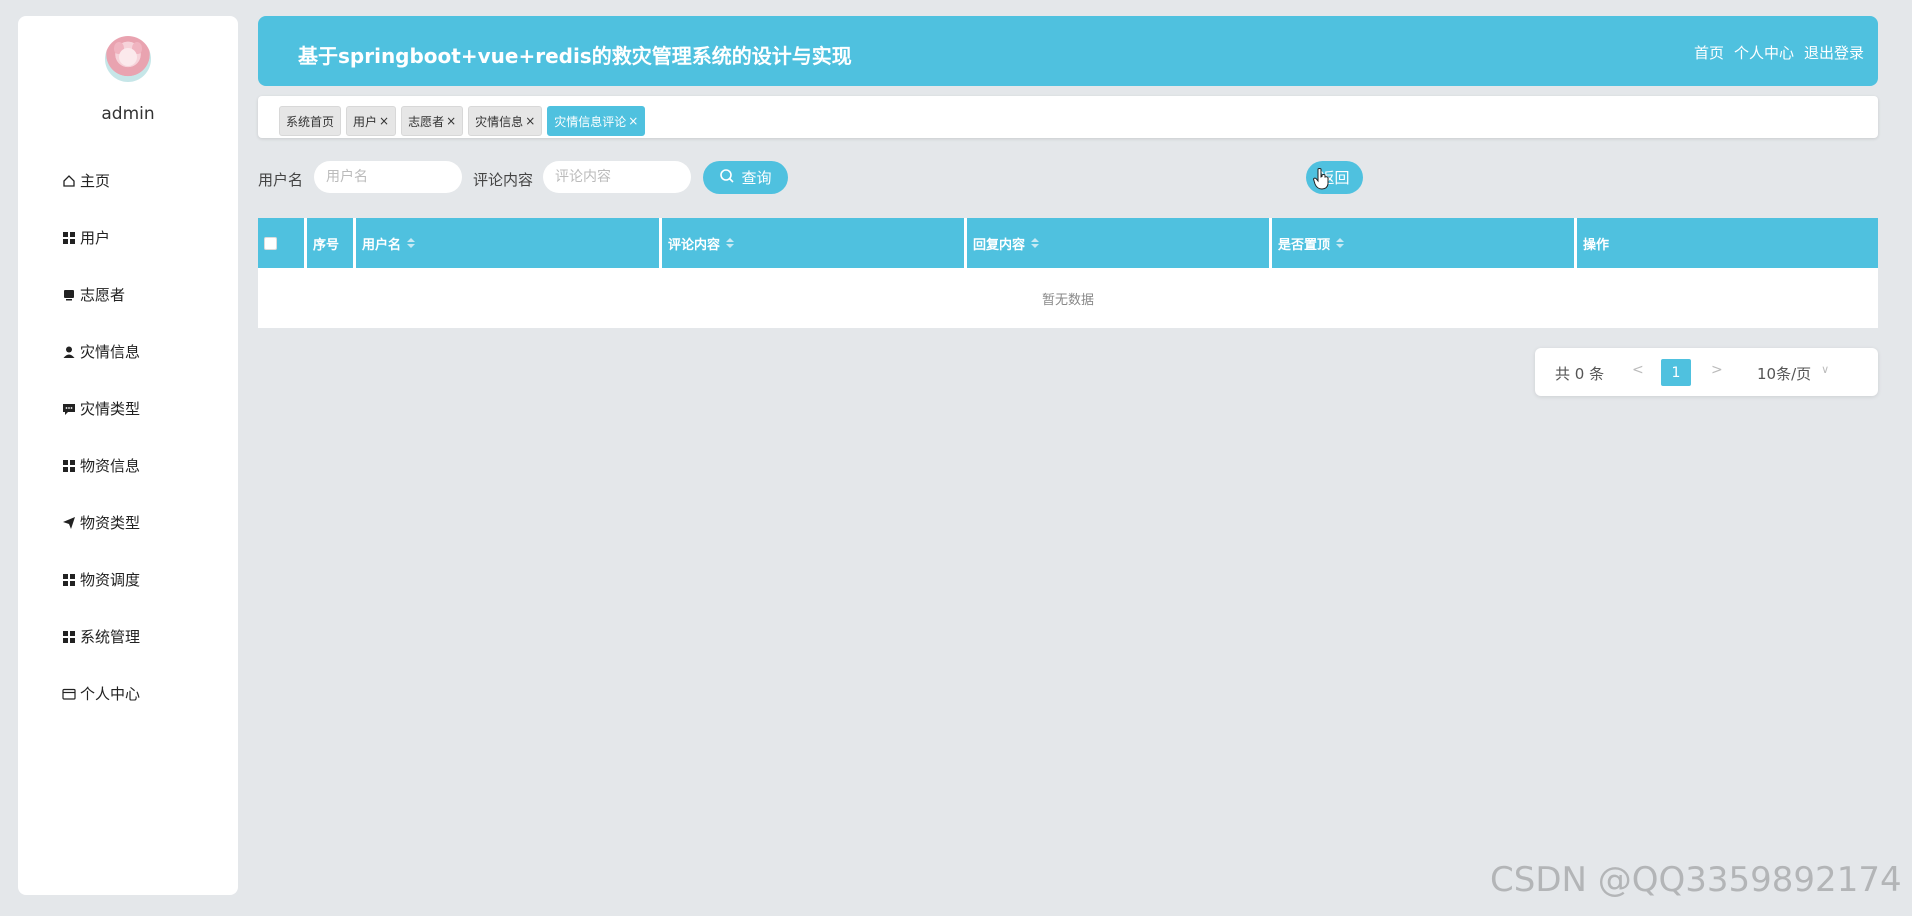  What do you see at coordinates (507, 243) in the screenshot?
I see `column-header-username: 用户名` at bounding box center [507, 243].